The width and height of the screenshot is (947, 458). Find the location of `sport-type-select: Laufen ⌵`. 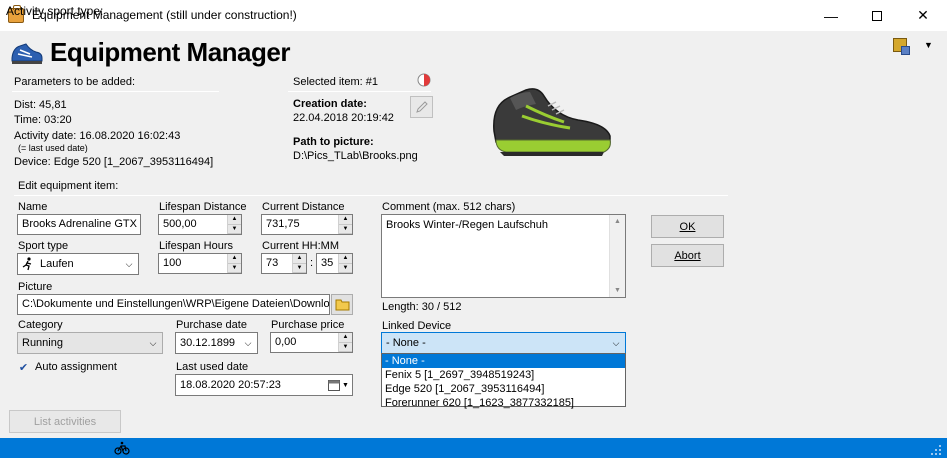

sport-type-select: Laufen ⌵ is located at coordinates (78, 264).